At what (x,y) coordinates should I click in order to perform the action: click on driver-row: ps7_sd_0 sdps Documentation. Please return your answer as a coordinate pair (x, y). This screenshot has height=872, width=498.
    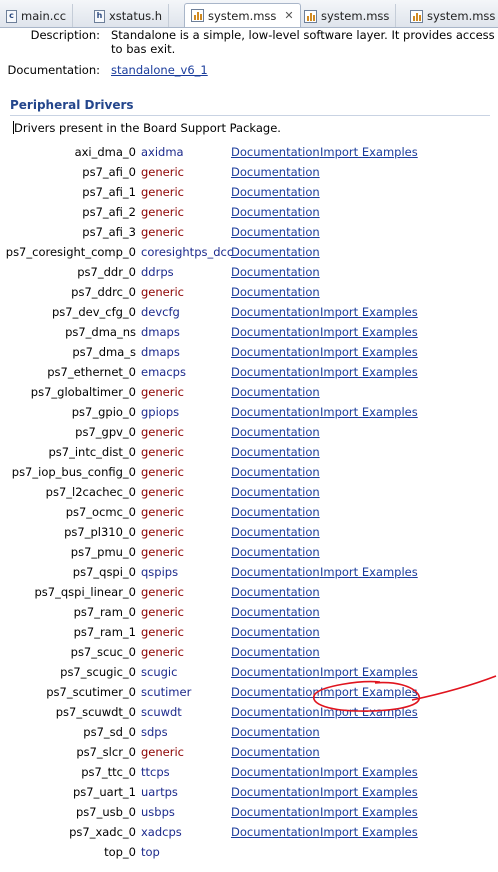
    Looking at the image, I should click on (249, 732).